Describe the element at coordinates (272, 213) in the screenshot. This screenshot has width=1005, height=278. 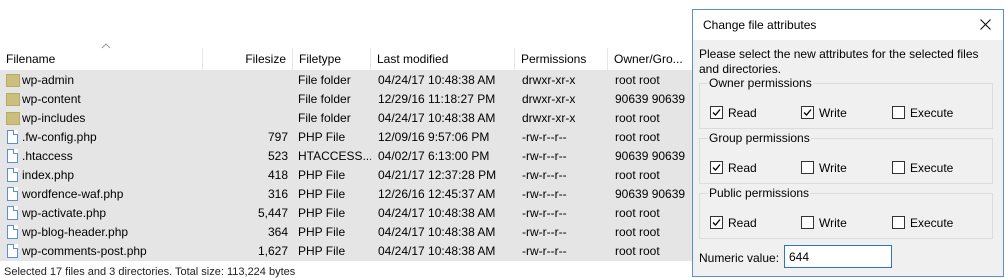
I see `file-size: 5,447` at that location.